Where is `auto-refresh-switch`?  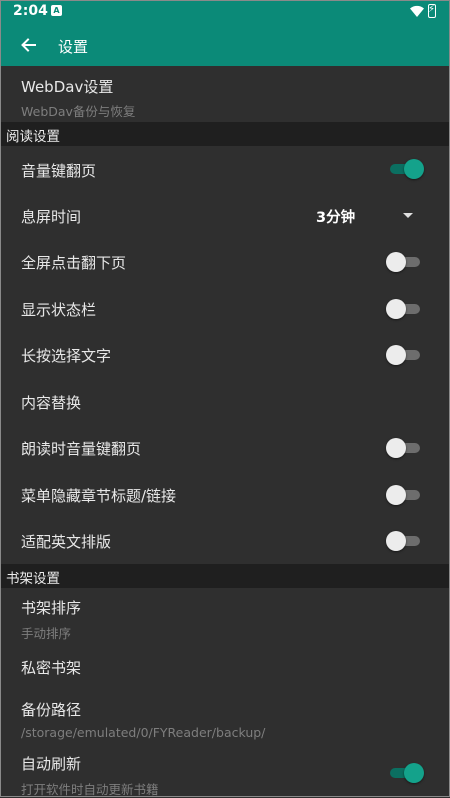 auto-refresh-switch is located at coordinates (406, 773).